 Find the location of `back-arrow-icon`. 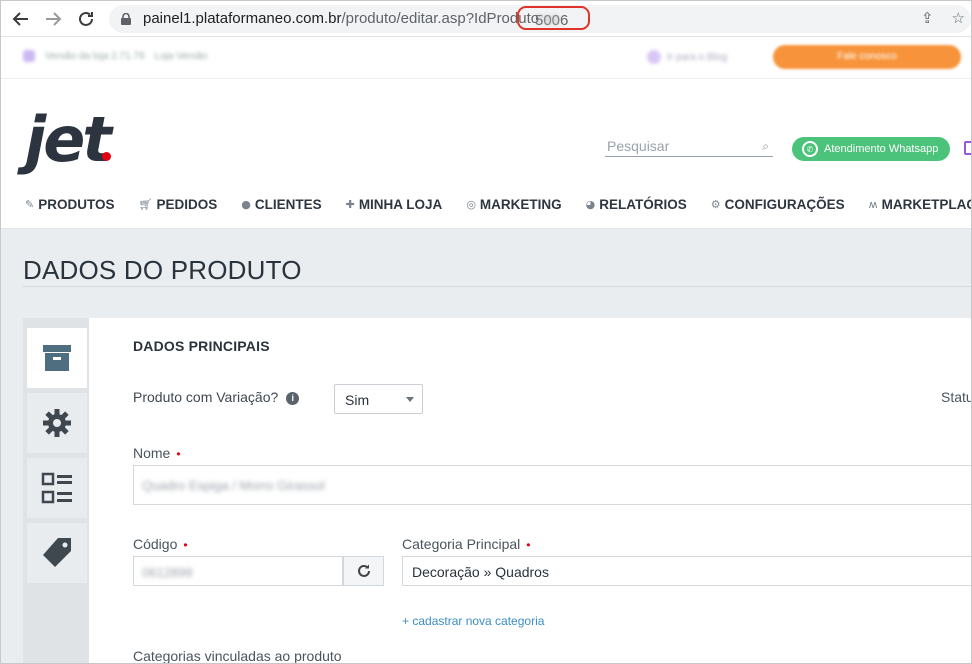

back-arrow-icon is located at coordinates (21, 19).